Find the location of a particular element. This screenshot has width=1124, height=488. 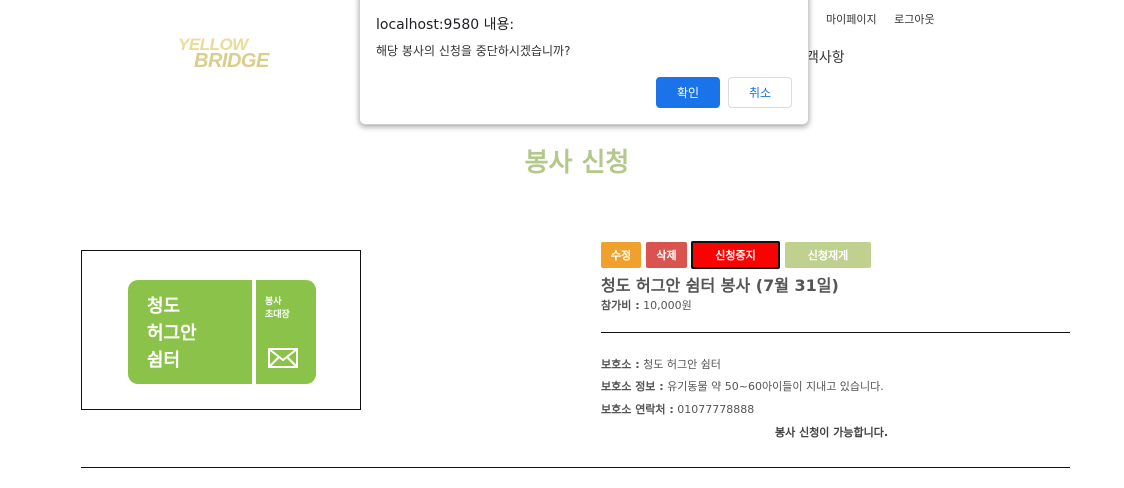

mypage-link: 마이페이지 is located at coordinates (851, 19).